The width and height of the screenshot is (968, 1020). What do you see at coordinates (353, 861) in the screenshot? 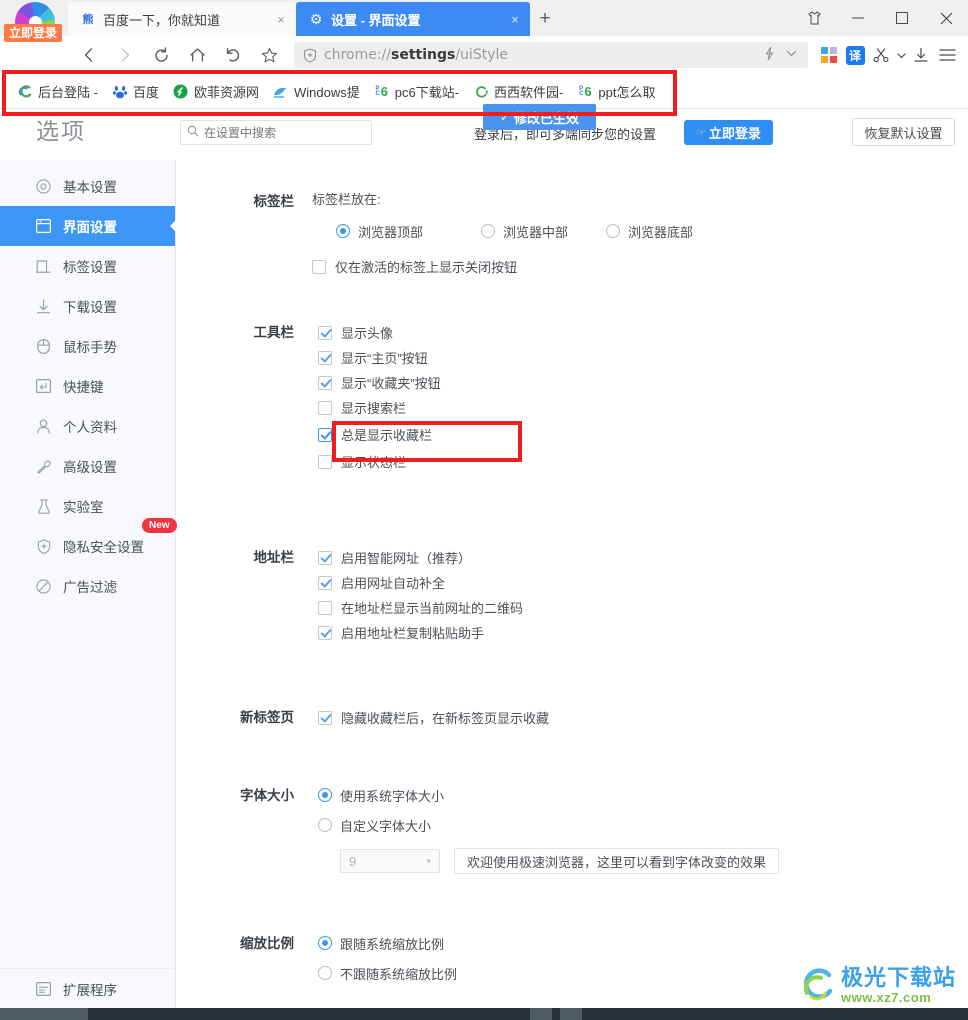
I see `font-size-value: 9` at bounding box center [353, 861].